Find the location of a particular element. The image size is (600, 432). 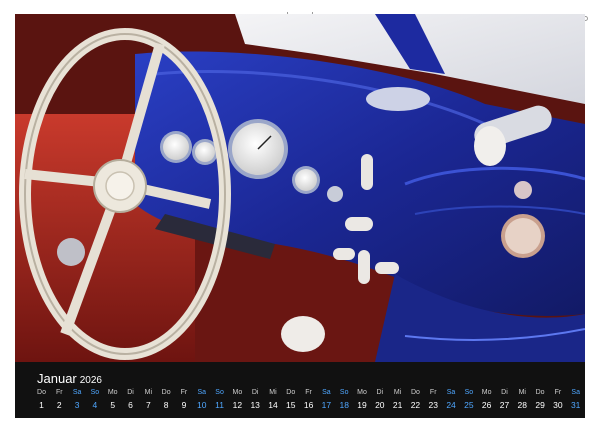

day-number: 1 is located at coordinates (41, 405).